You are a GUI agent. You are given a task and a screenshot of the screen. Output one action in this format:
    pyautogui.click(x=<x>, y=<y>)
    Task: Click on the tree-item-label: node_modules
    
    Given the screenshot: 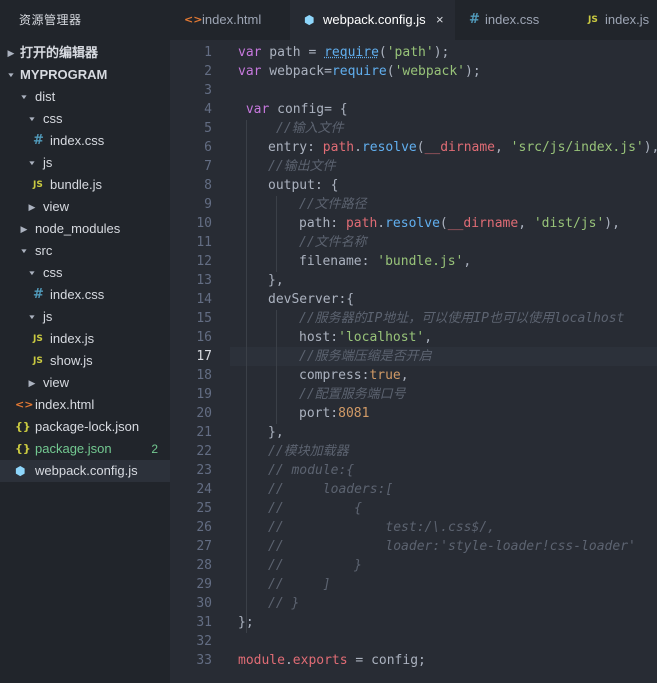 What is the action you would take?
    pyautogui.click(x=78, y=228)
    